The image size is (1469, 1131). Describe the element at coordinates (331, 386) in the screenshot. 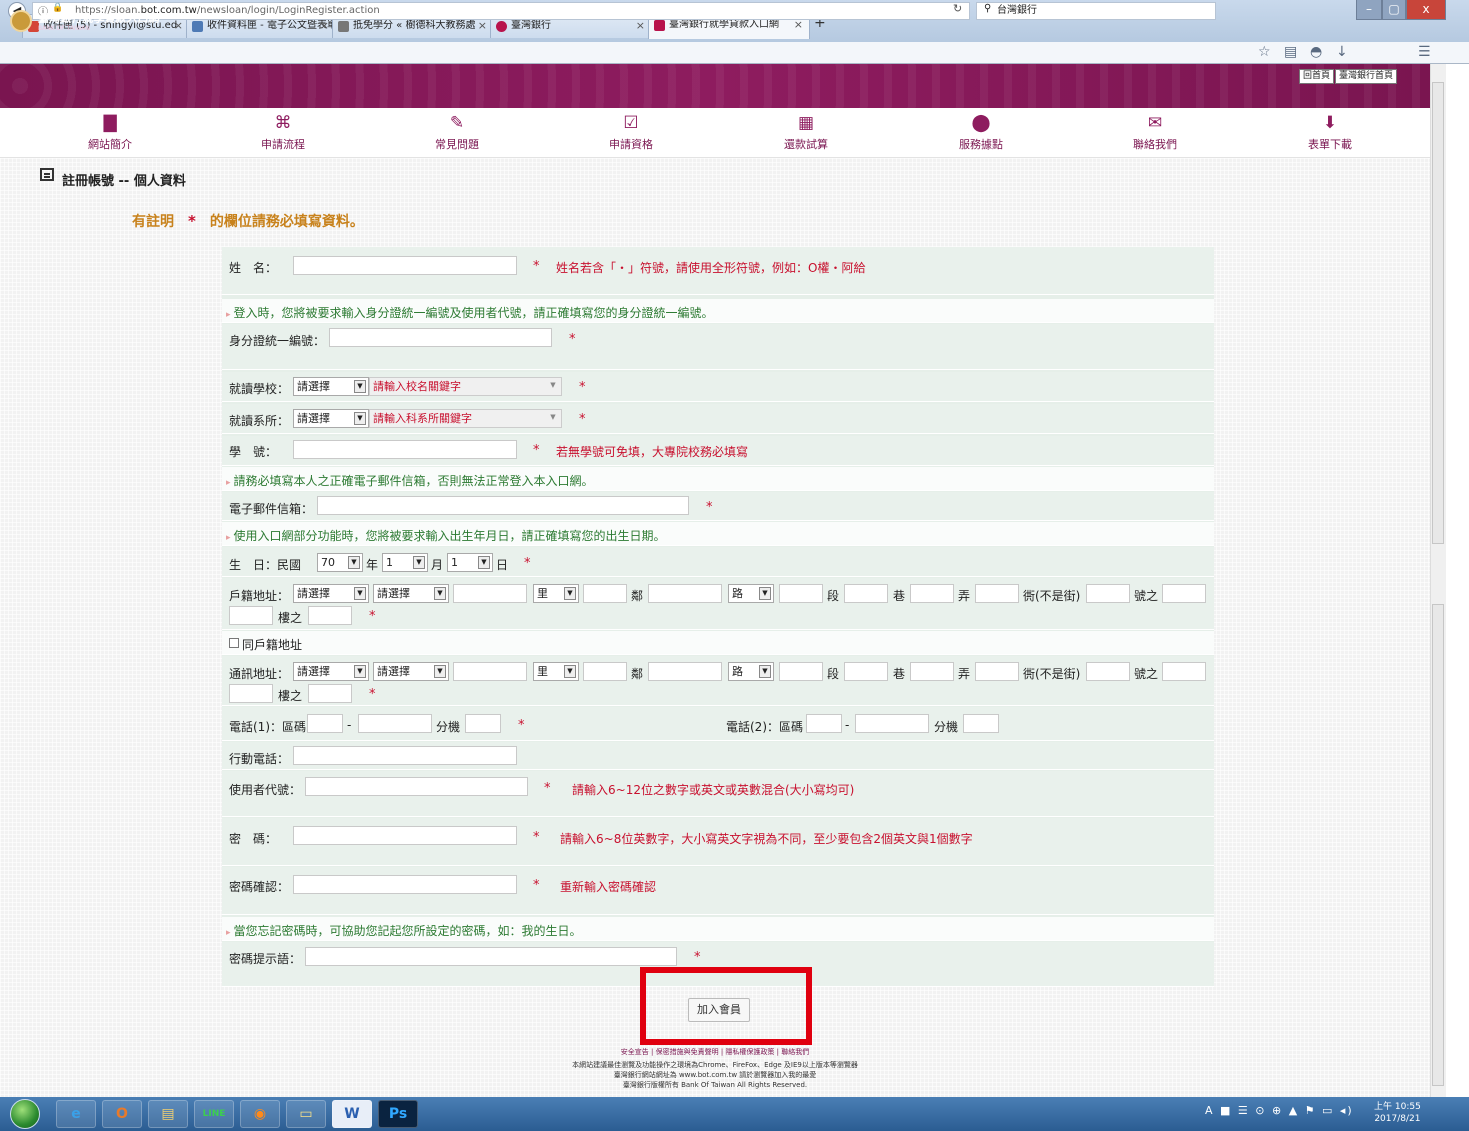

I see `school-type-select: 請選擇 ▼` at that location.